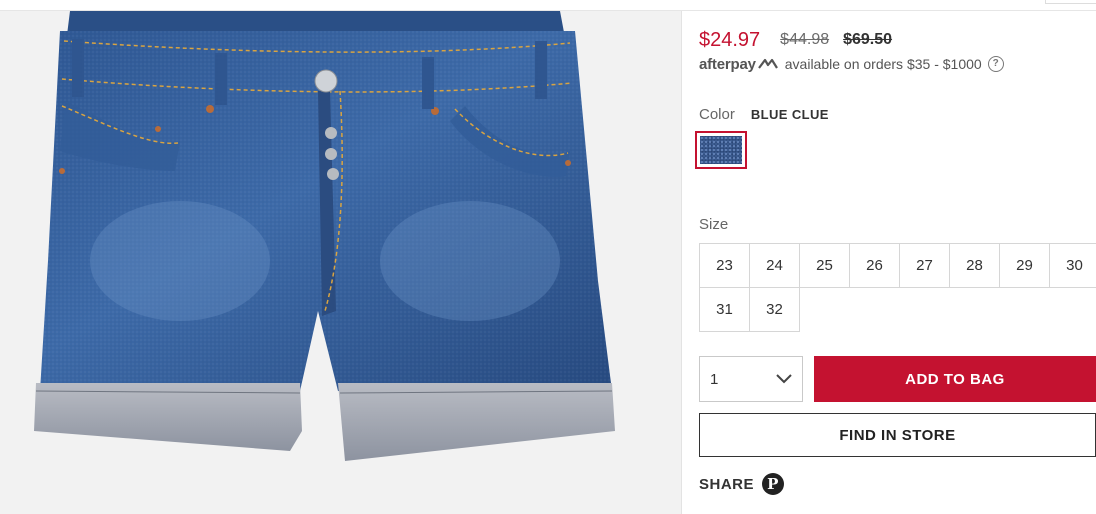 The width and height of the screenshot is (1096, 514). What do you see at coordinates (805, 39) in the screenshot?
I see `previous-price: $44.98` at bounding box center [805, 39].